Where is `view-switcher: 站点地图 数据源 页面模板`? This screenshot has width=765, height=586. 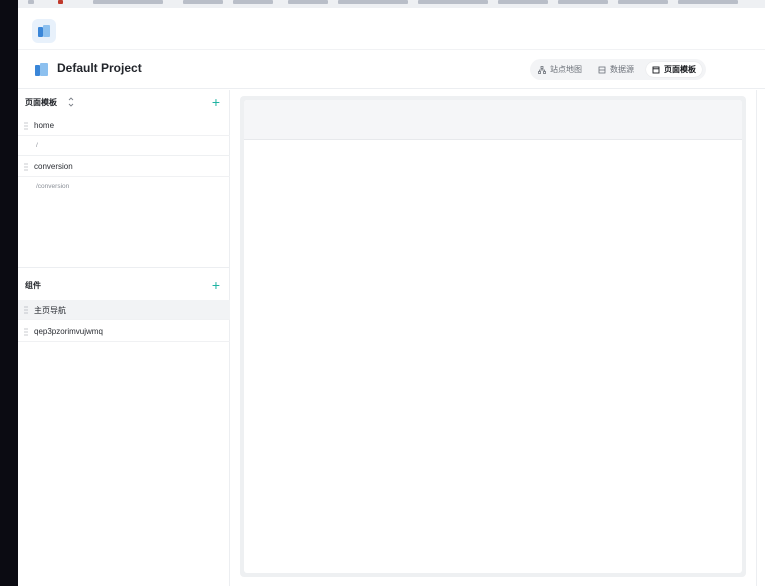 view-switcher: 站点地图 数据源 页面模板 is located at coordinates (618, 69).